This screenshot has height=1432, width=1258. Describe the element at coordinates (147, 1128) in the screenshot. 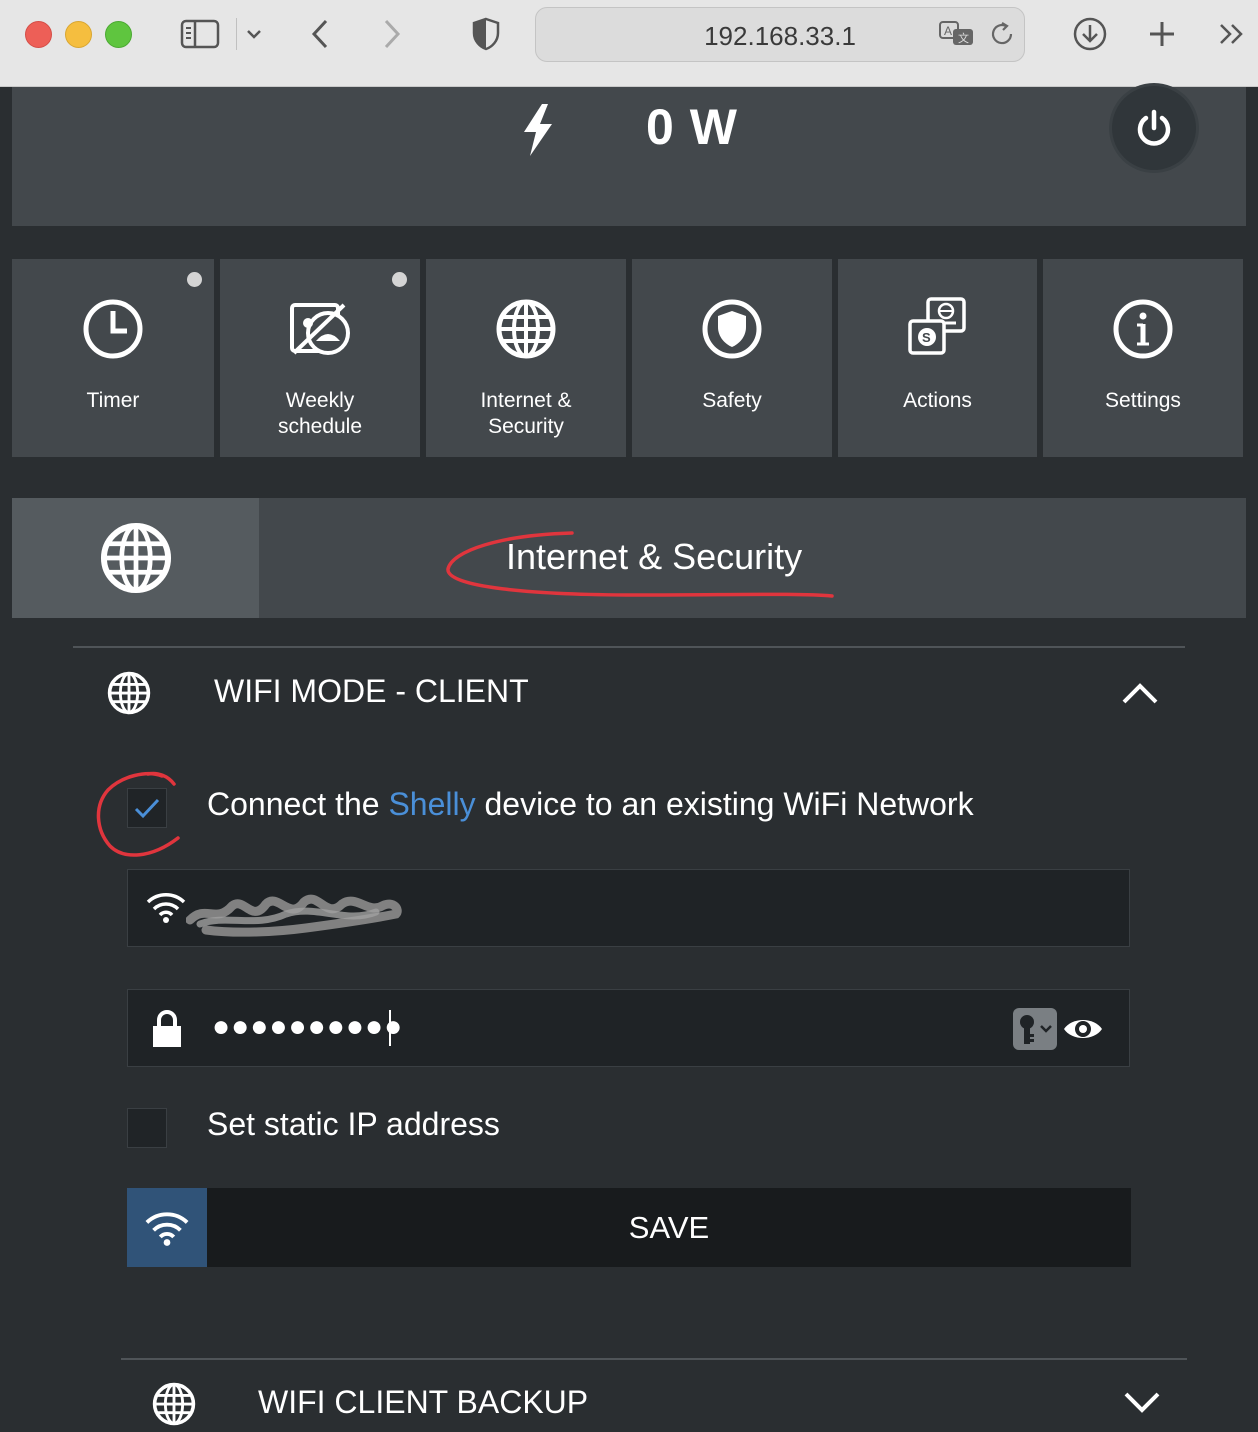

I see `static-ip-checkbox` at that location.